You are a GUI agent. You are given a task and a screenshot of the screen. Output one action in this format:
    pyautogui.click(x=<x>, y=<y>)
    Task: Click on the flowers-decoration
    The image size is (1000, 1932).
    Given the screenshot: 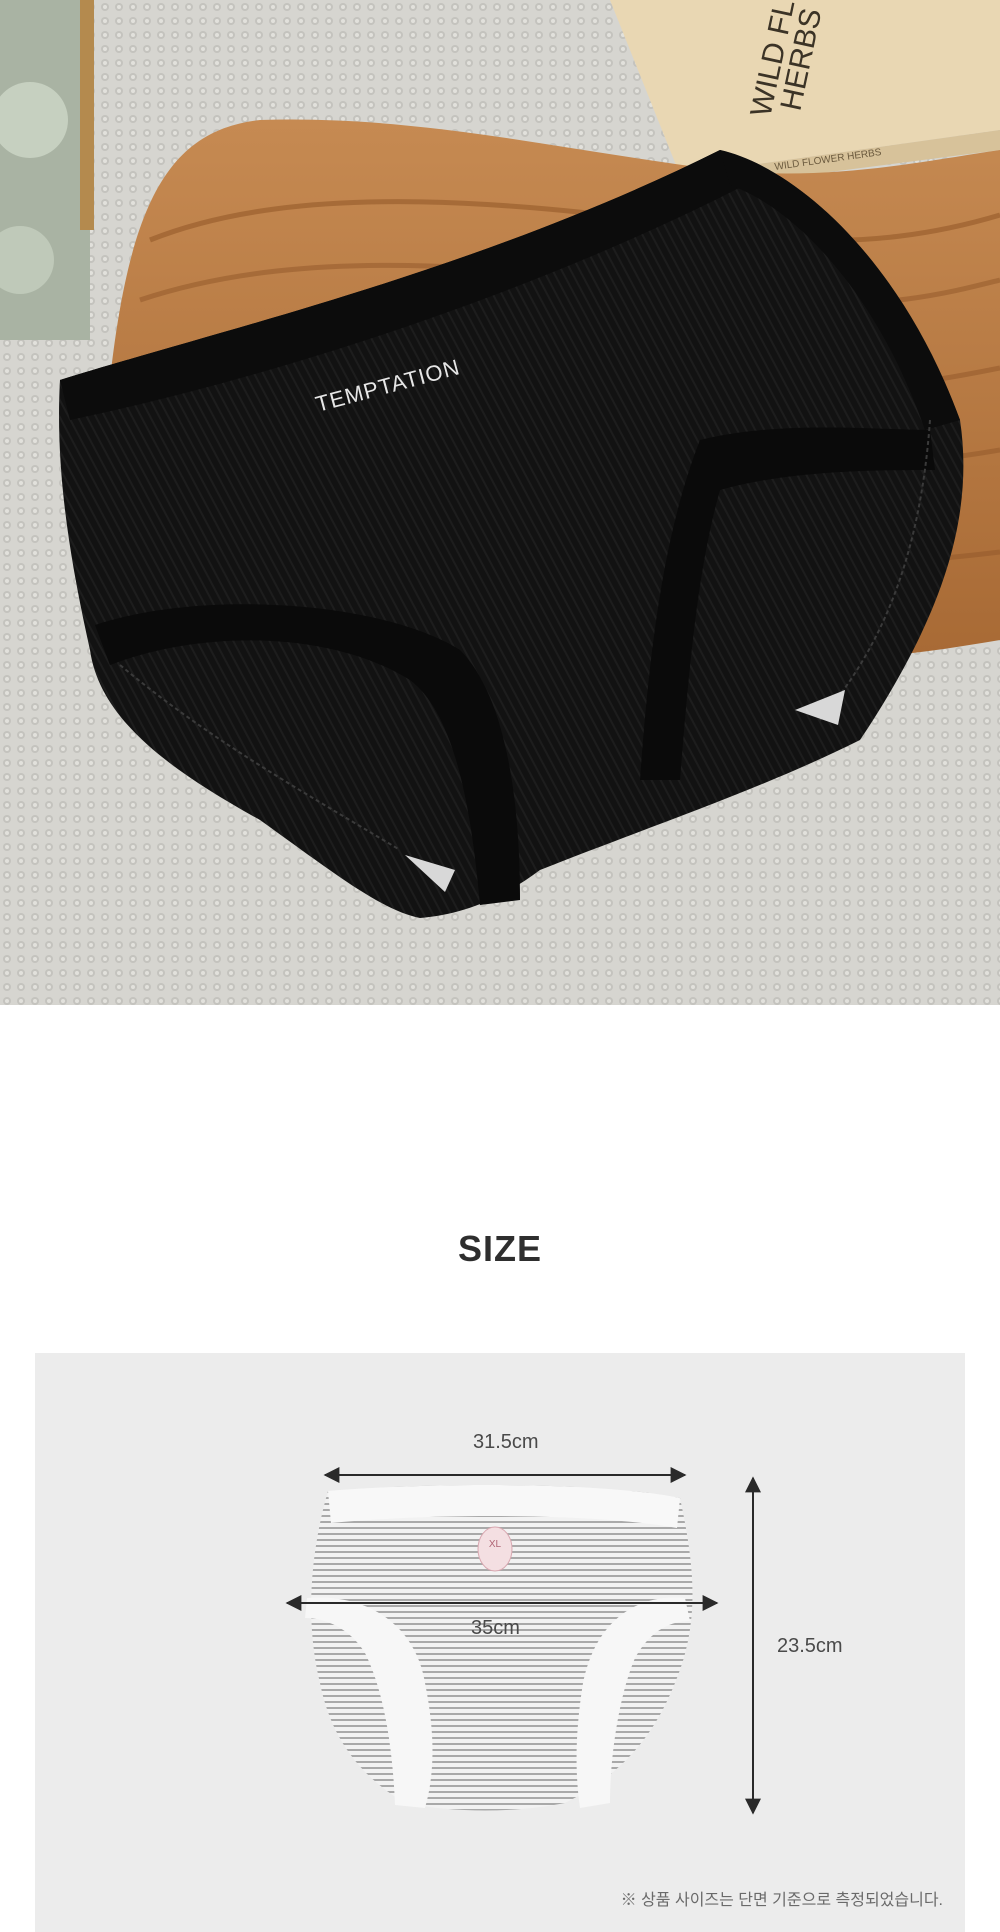 What is the action you would take?
    pyautogui.click(x=47, y=170)
    